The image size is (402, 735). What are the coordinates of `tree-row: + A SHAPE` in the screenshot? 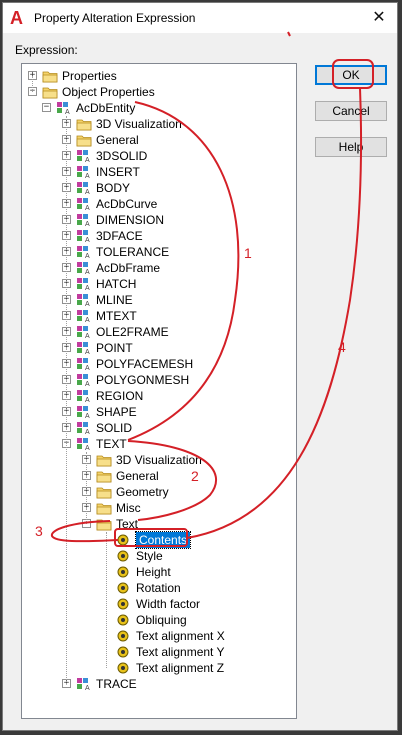 It's located at (159, 412).